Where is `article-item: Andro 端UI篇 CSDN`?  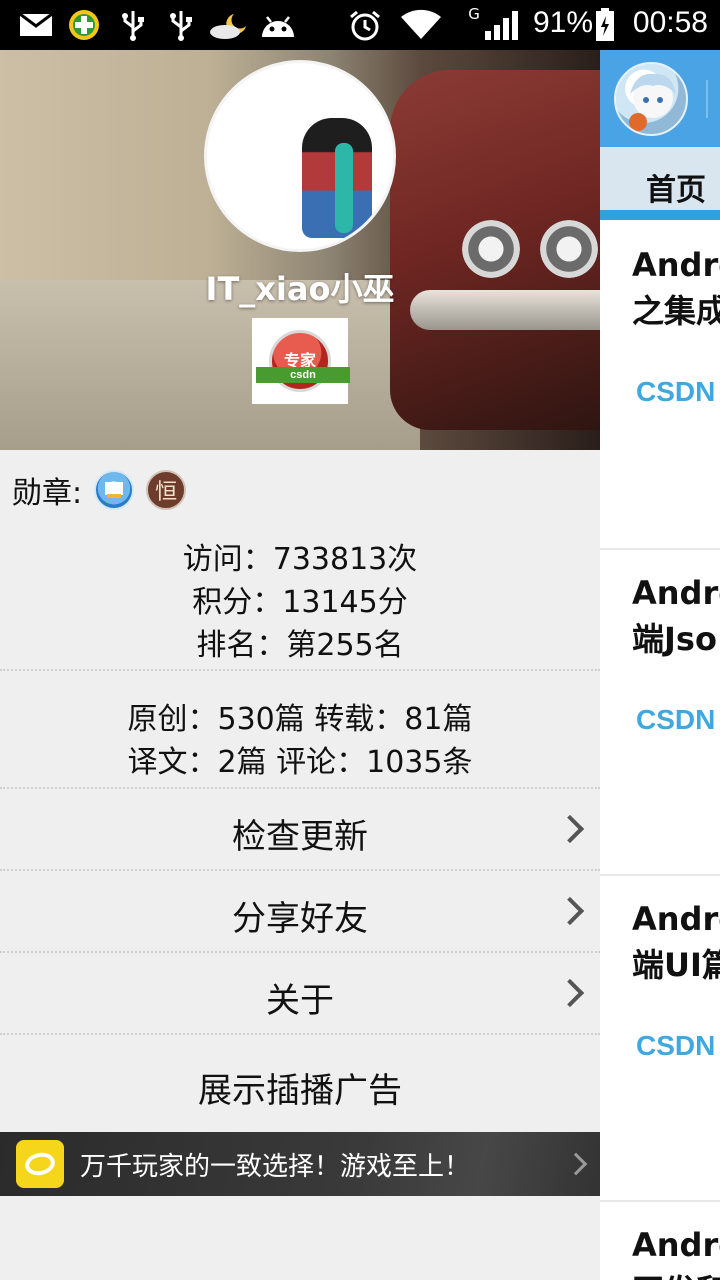
article-item: Andro 端UI篇 CSDN is located at coordinates (660, 1039).